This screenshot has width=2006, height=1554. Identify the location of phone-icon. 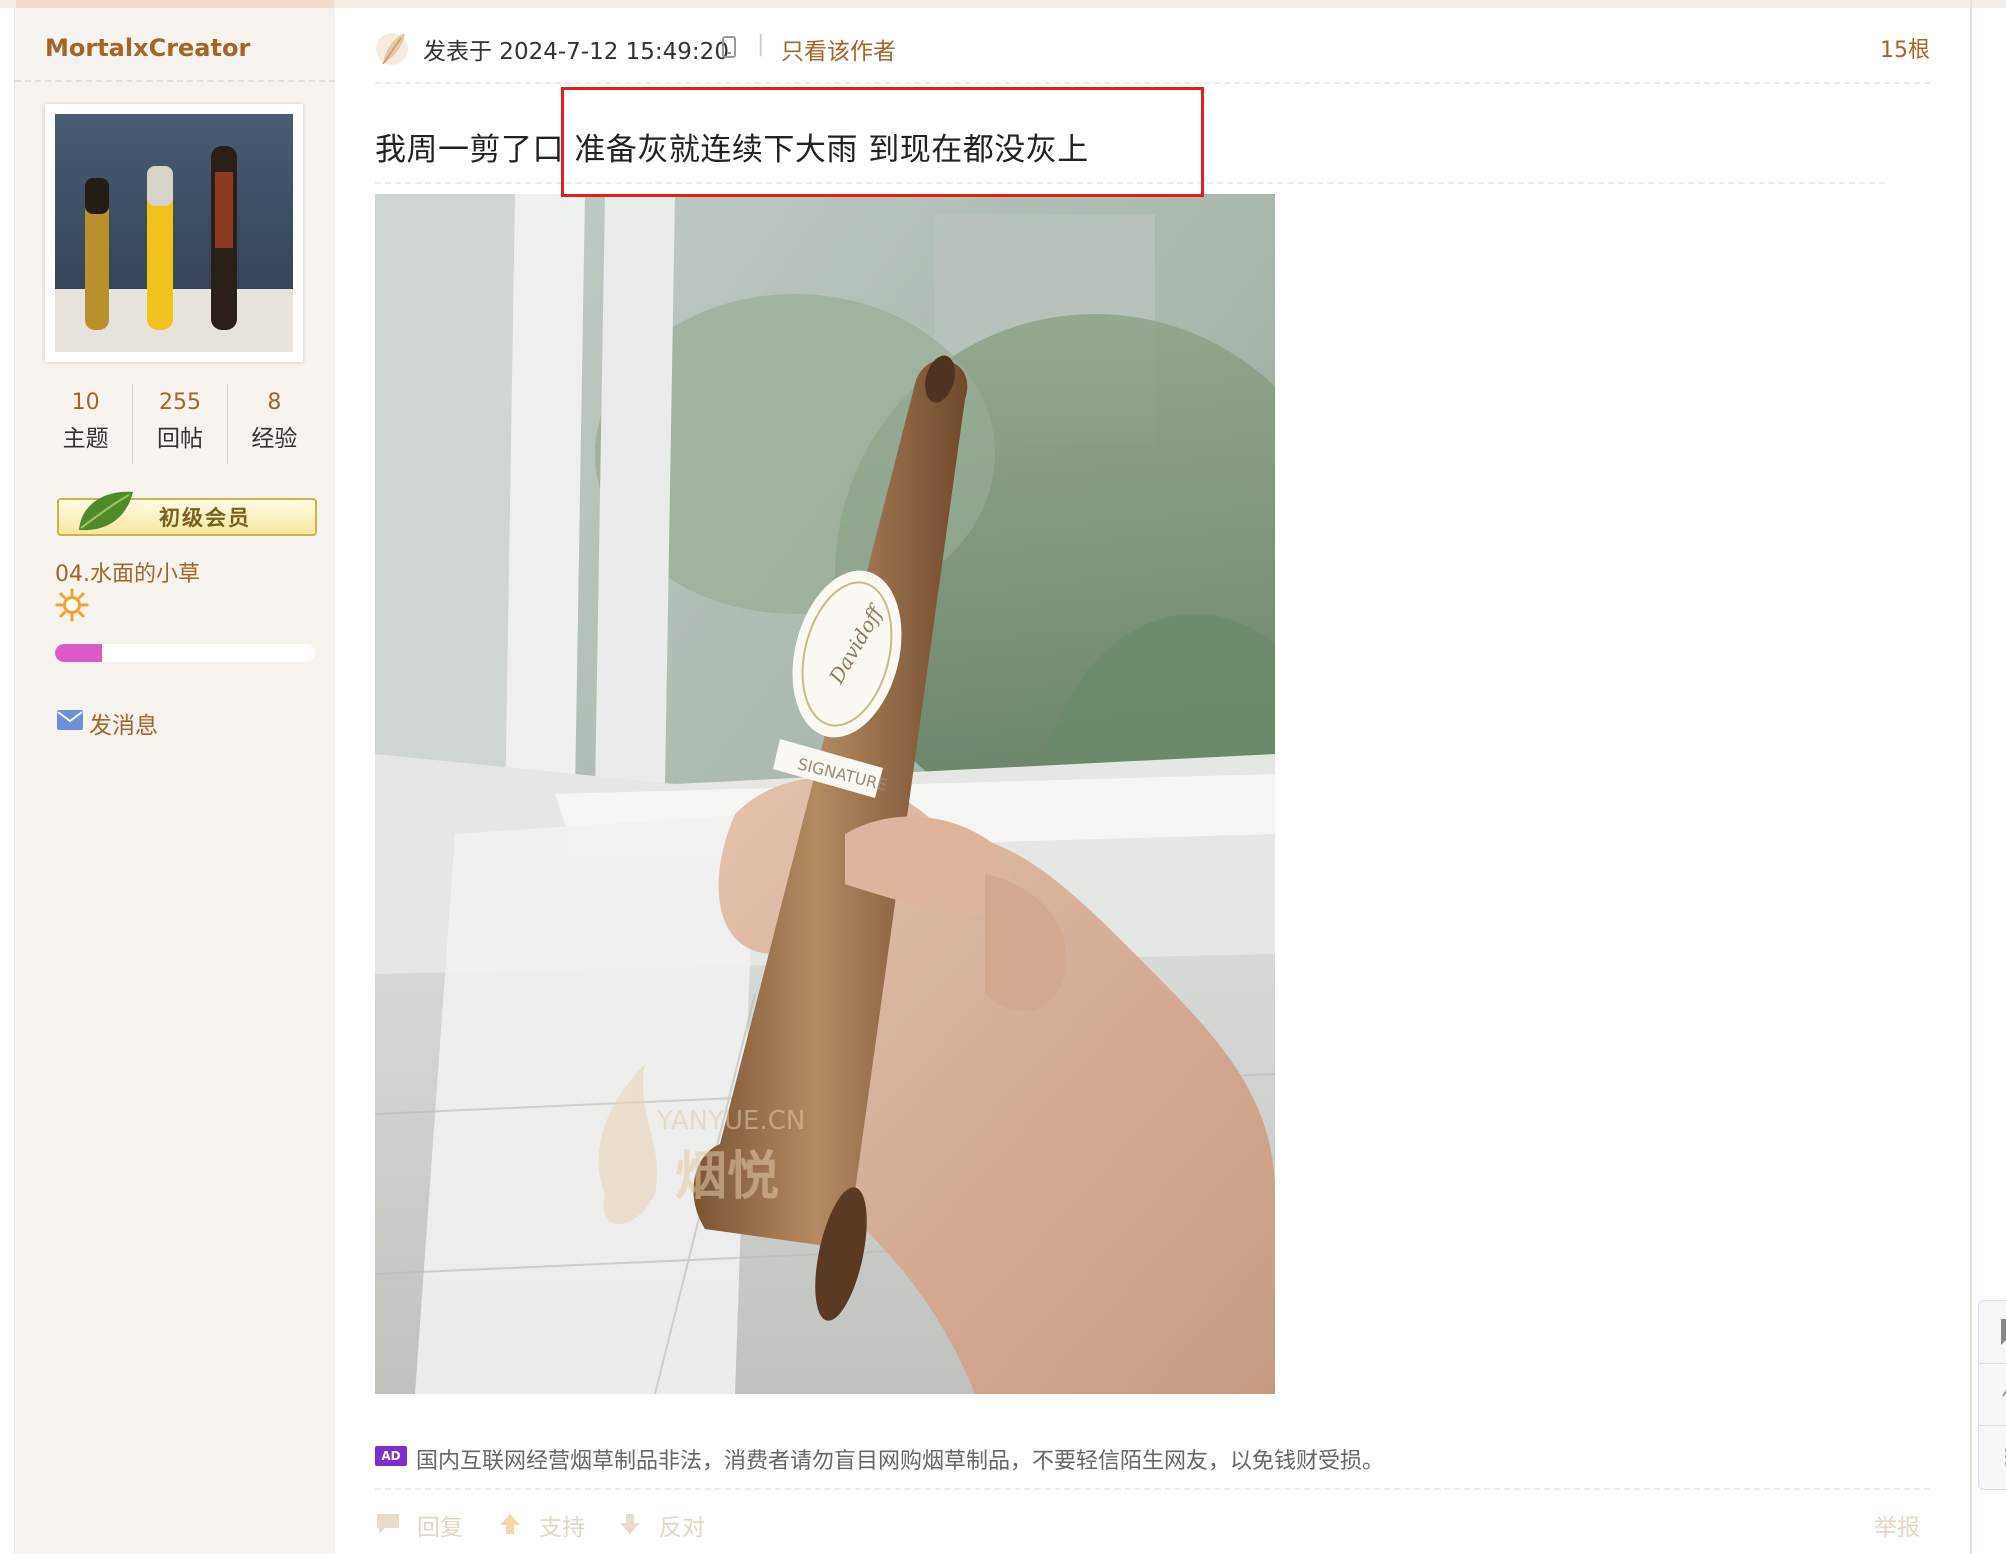
(729, 47).